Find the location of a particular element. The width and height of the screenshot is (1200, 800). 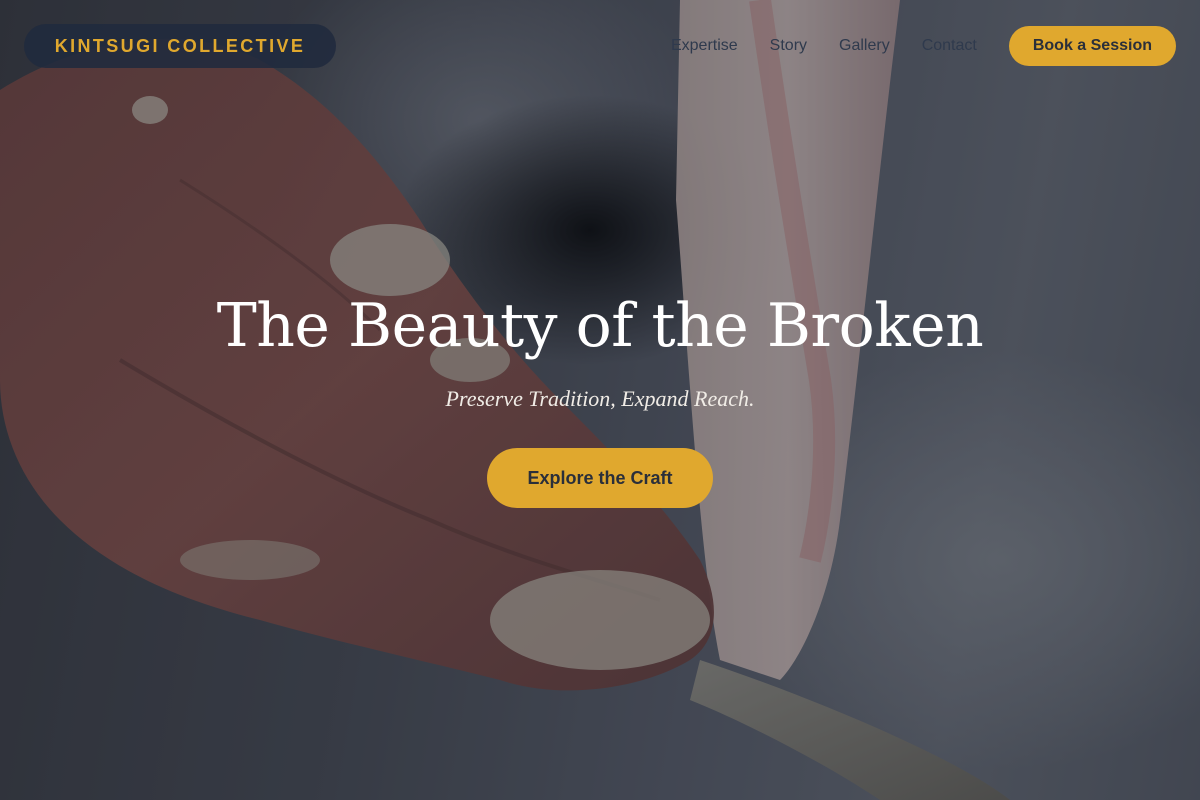

nav-link-contact: Contact is located at coordinates (949, 46).